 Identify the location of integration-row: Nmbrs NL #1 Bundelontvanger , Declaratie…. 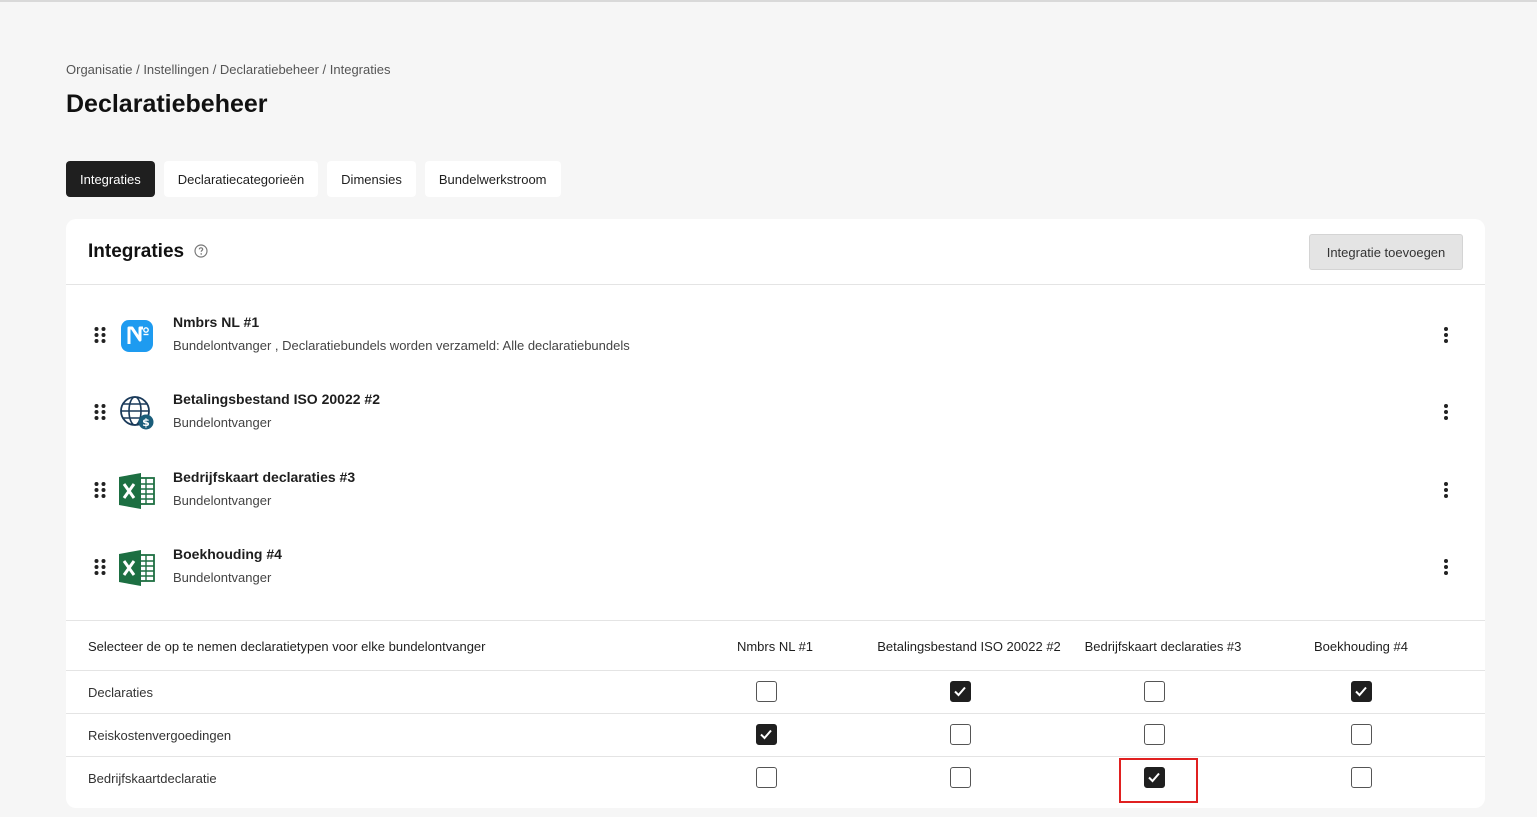
(775, 336).